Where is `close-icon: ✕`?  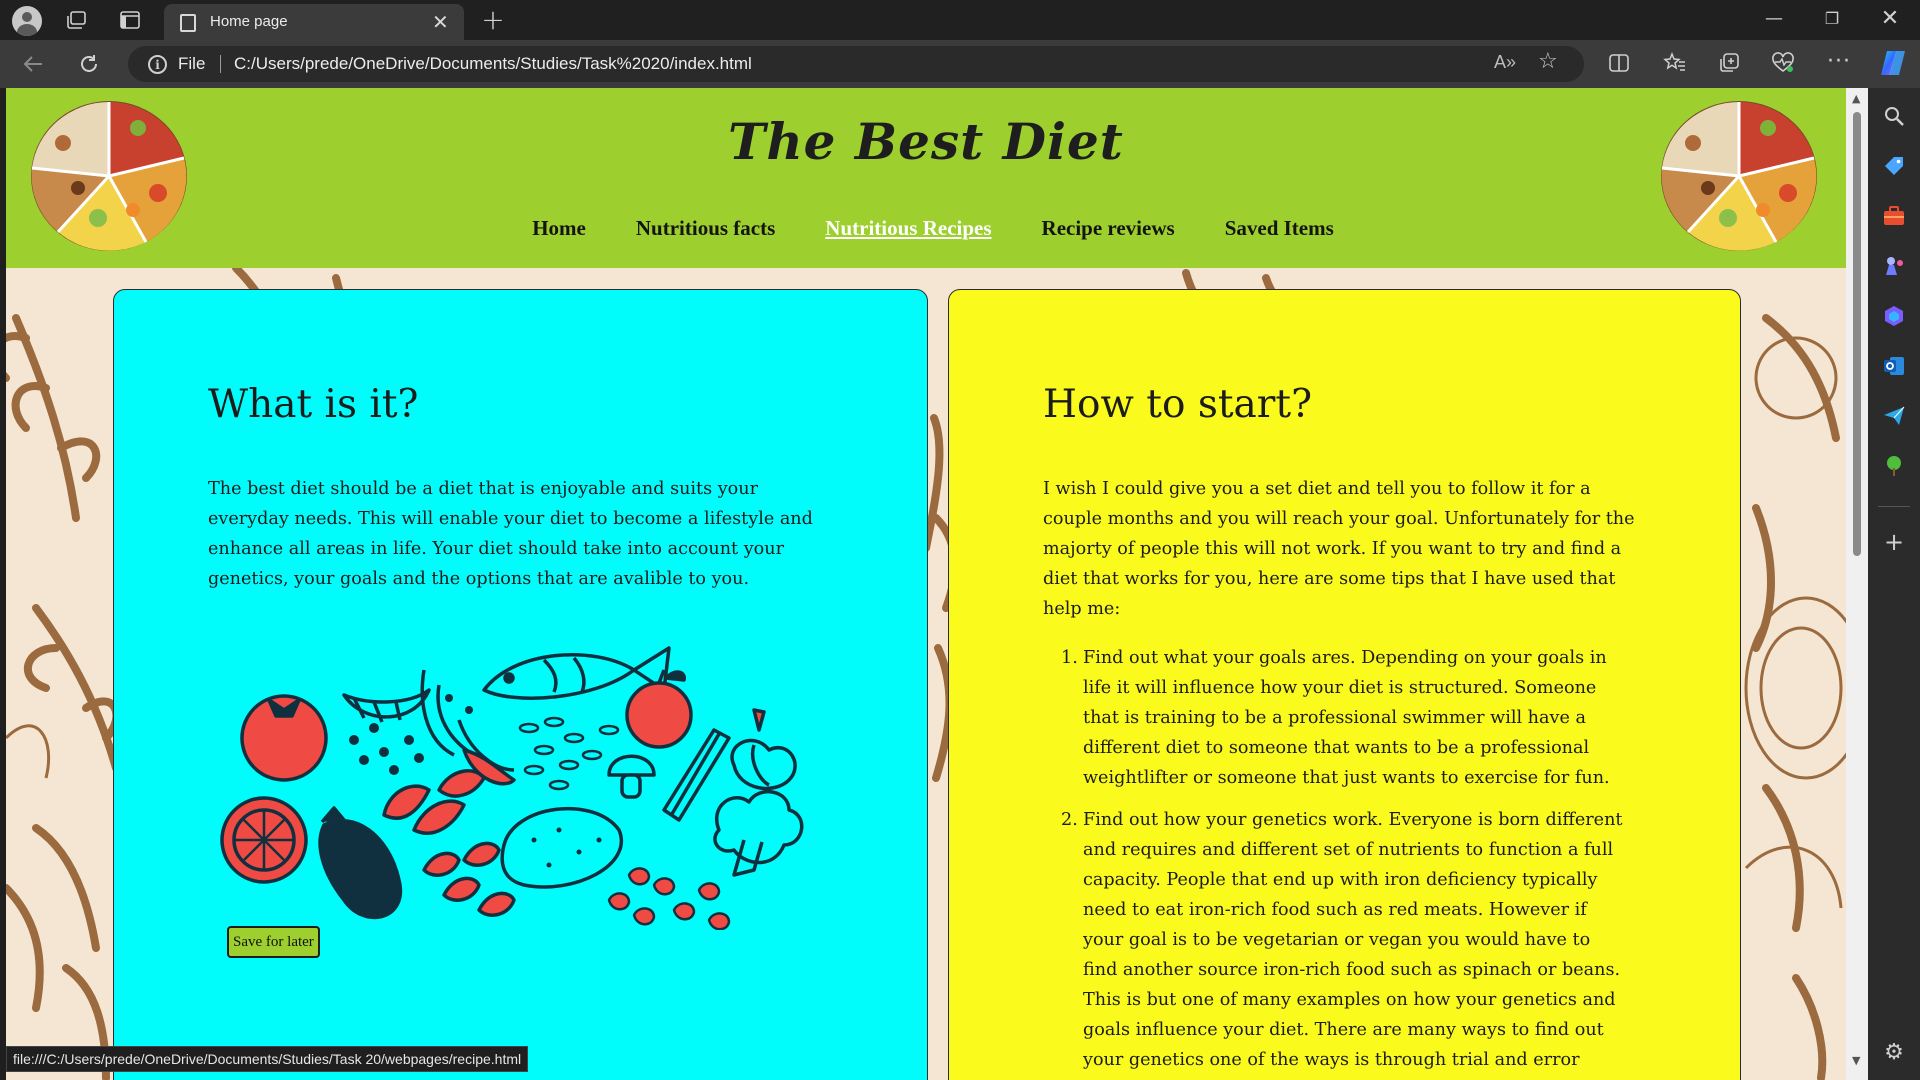
close-icon: ✕ is located at coordinates (440, 22).